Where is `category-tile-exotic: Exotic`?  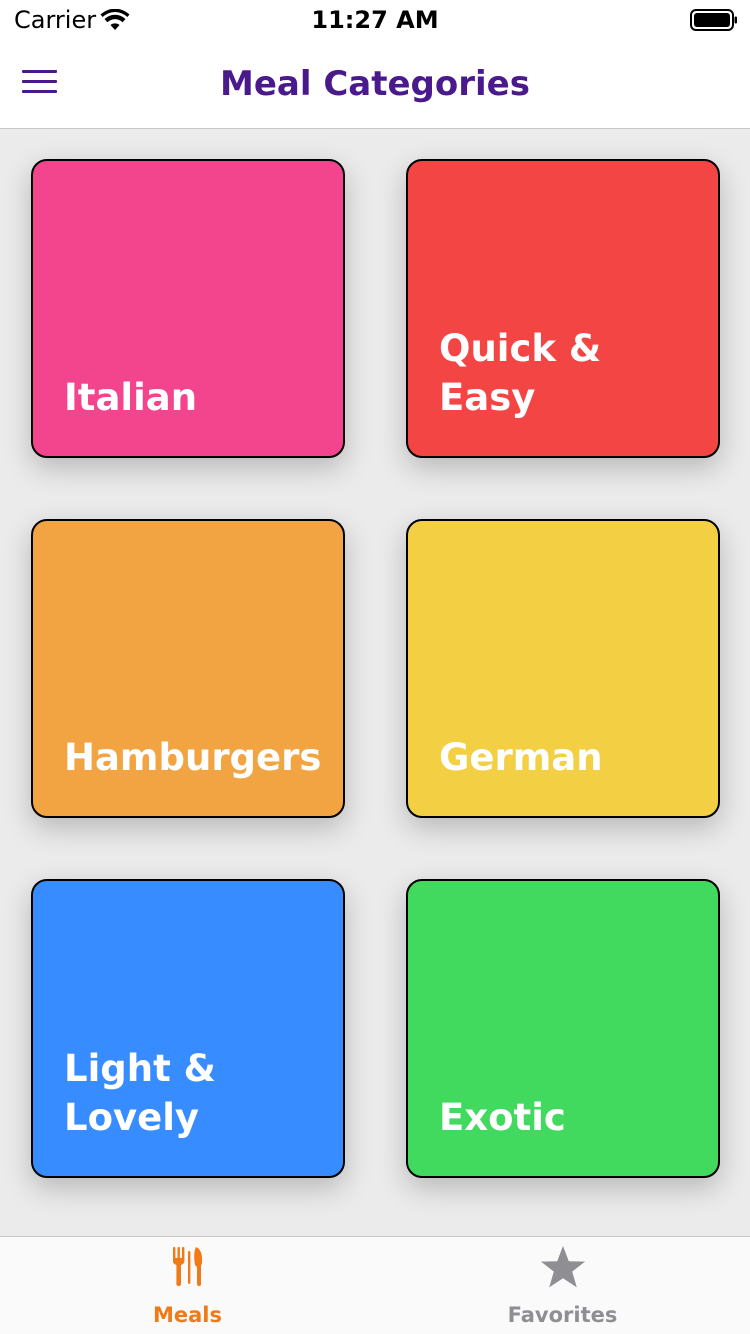
category-tile-exotic: Exotic is located at coordinates (563, 1028).